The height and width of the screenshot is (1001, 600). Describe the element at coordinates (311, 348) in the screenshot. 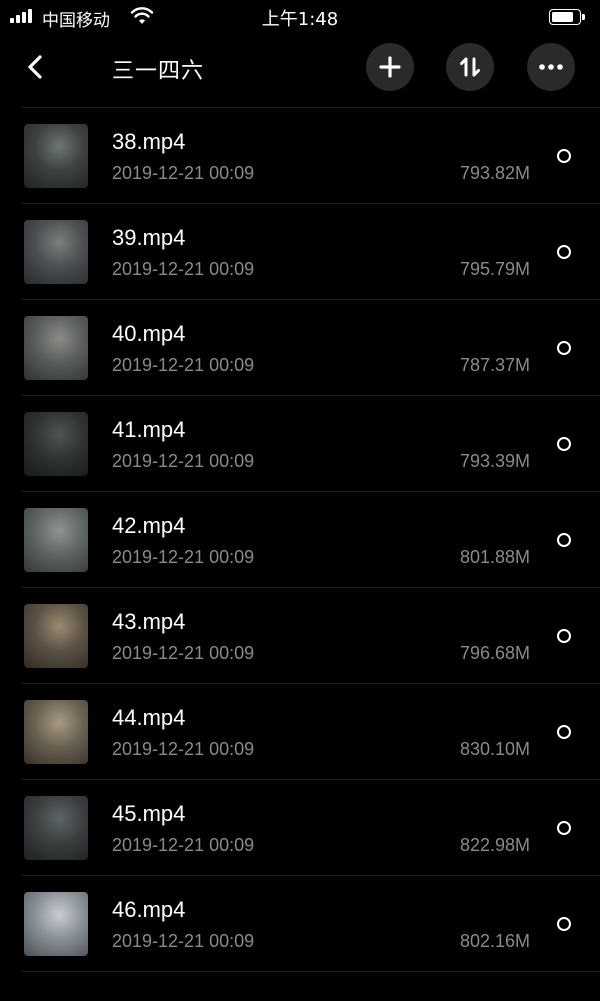

I see `list-item: 40.mp4 2019-12-21 00:09 787.37M` at that location.